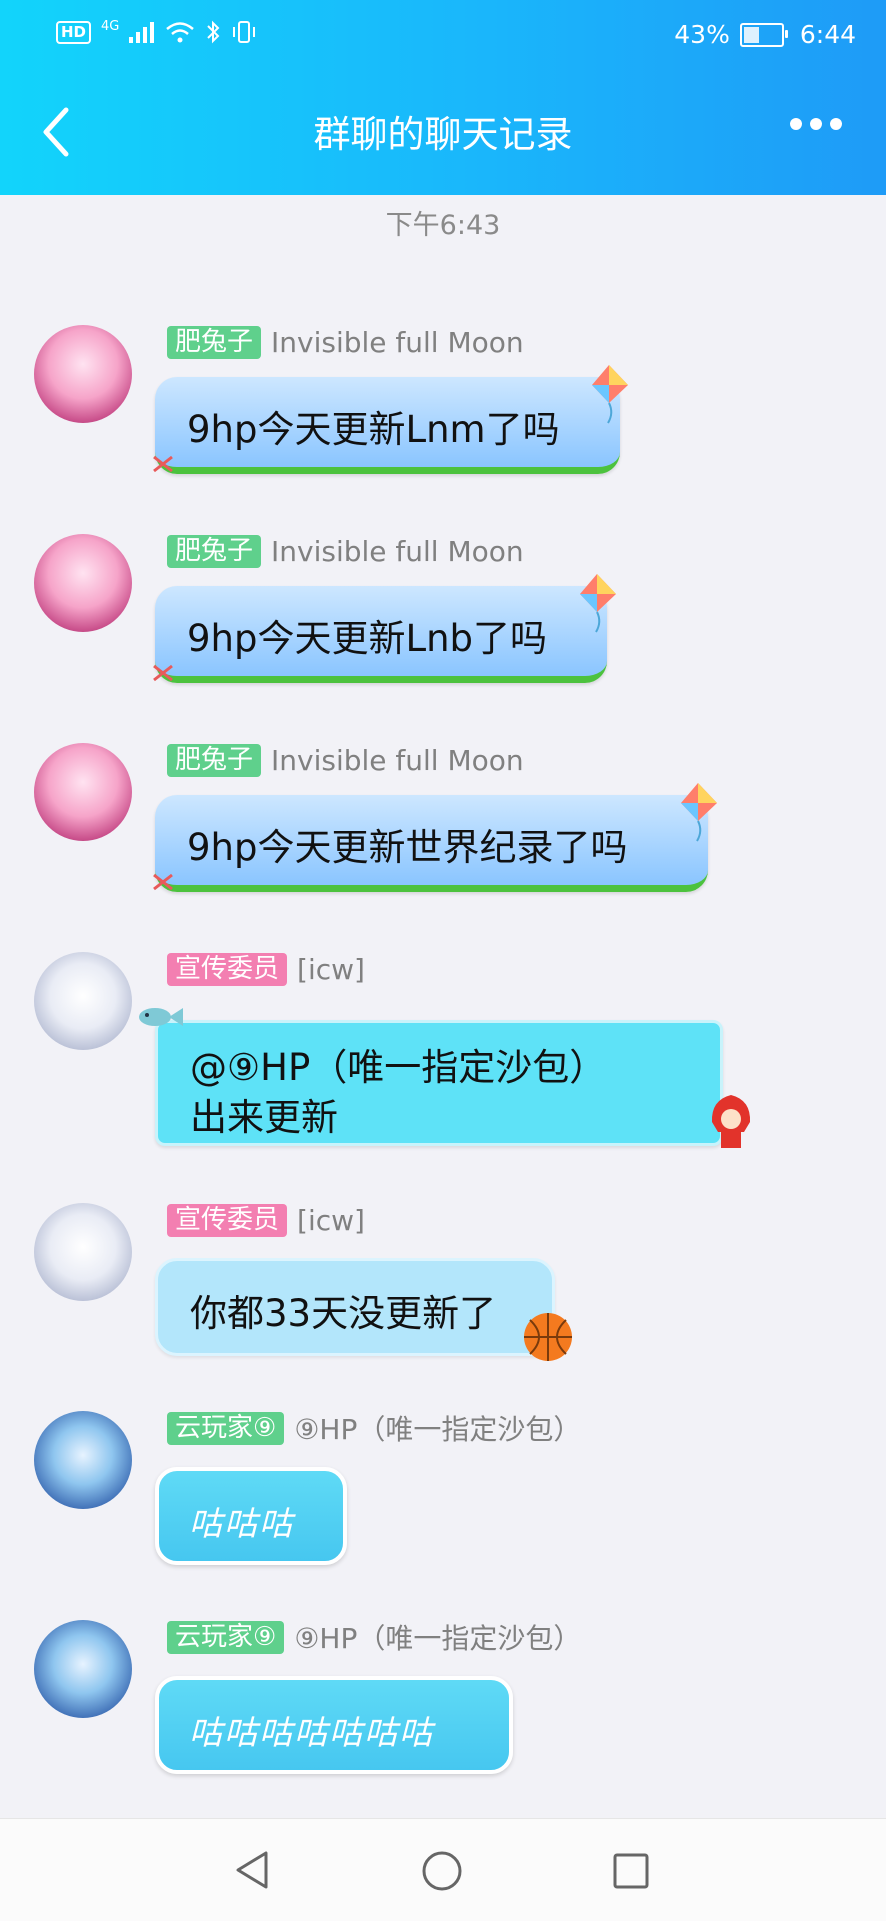 The image size is (886, 1921). What do you see at coordinates (398, 1067) in the screenshot?
I see `message-text-line1: @⑨HP（唯一指定沙包）` at bounding box center [398, 1067].